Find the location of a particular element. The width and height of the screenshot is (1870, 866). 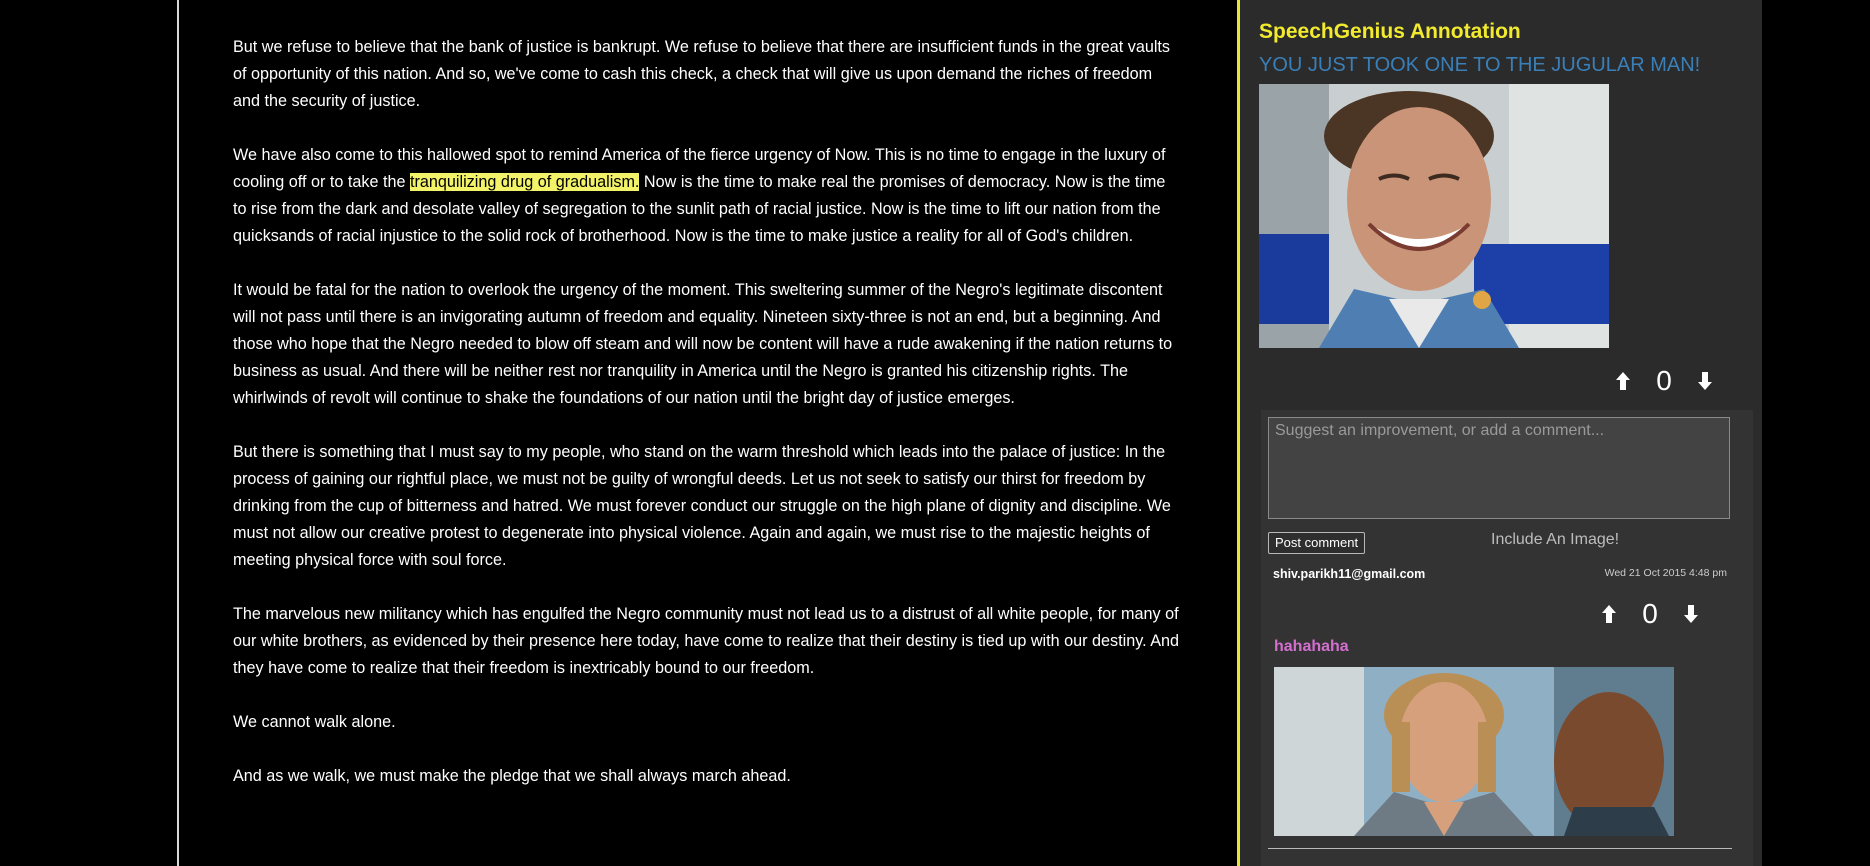

mullet-man-photo is located at coordinates (1474, 751).